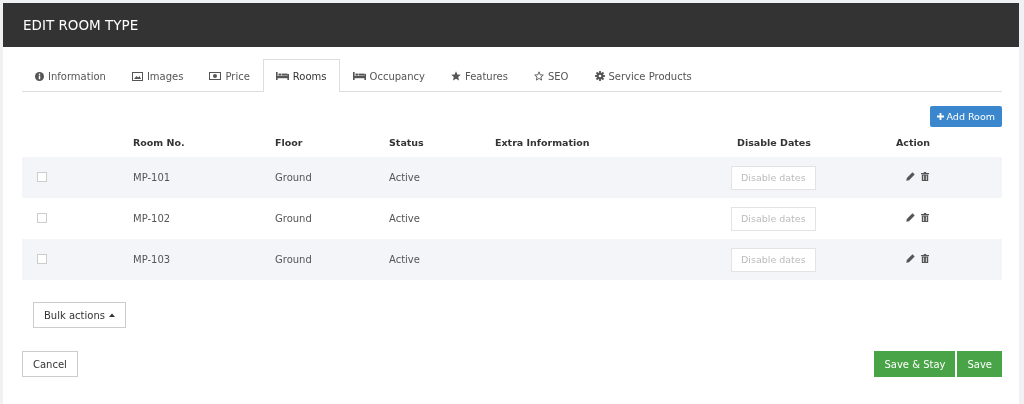  What do you see at coordinates (551, 75) in the screenshot?
I see `tab: SEO` at bounding box center [551, 75].